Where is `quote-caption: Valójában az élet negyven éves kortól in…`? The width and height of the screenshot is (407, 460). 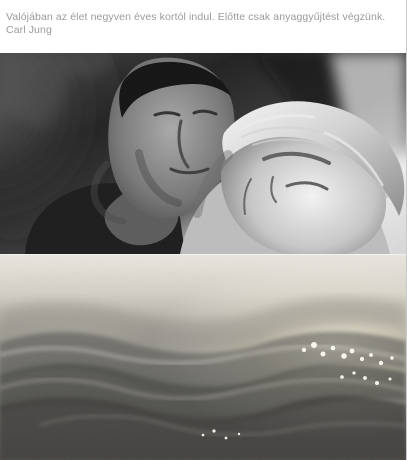
quote-caption: Valójában az élet negyven éves kortól in… is located at coordinates (202, 24).